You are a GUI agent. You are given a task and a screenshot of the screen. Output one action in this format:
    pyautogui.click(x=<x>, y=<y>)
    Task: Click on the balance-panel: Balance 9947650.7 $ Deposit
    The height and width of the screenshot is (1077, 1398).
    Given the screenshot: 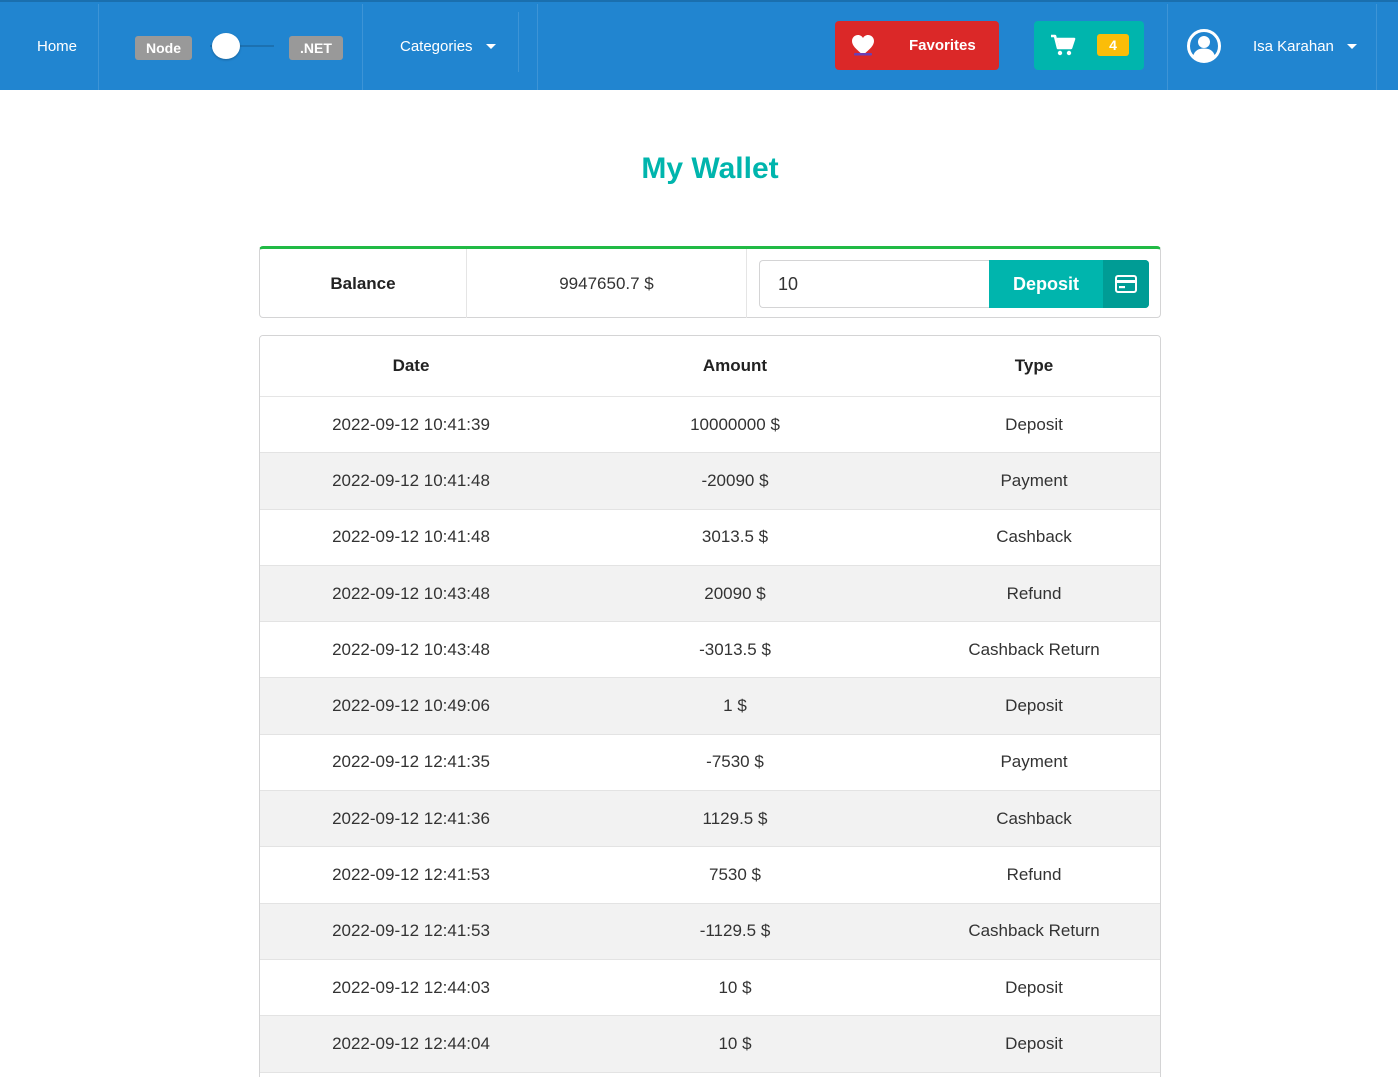 What is the action you would take?
    pyautogui.click(x=710, y=282)
    